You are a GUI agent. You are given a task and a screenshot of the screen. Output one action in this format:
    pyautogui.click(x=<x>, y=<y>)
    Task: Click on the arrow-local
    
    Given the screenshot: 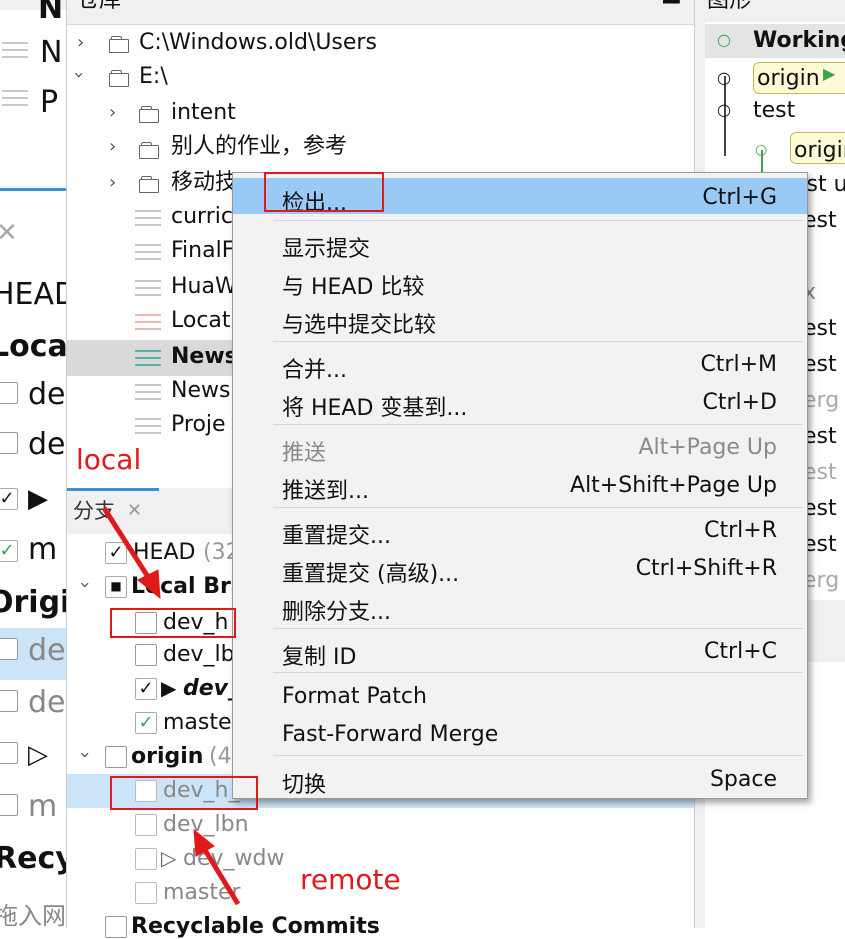 What is the action you would take?
    pyautogui.click(x=131, y=553)
    